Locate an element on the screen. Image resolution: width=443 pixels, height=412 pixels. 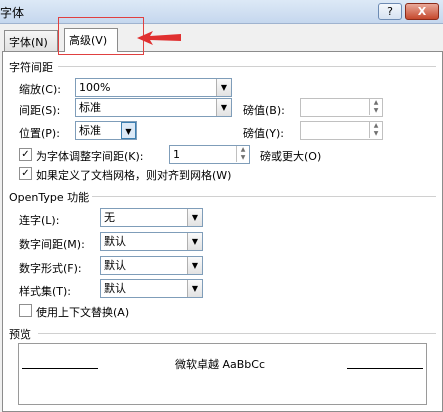
num-spacing-label: 数字间距(M): is located at coordinates (52, 244).